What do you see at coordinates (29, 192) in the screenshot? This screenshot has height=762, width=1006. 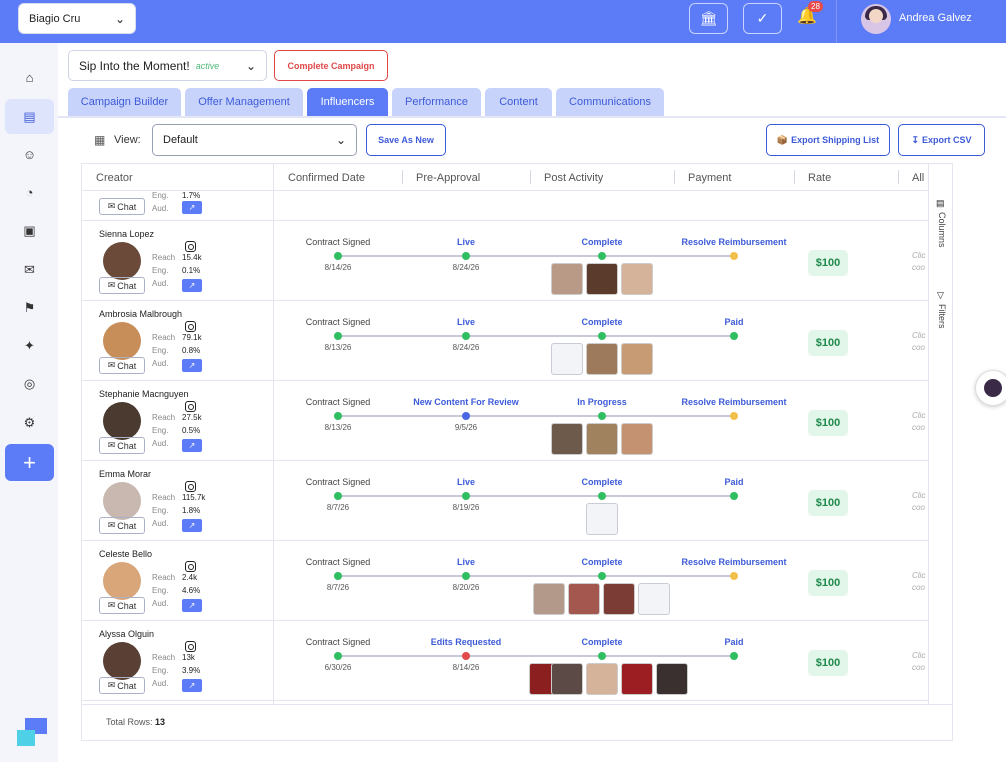 I see `reports-pie-icon: ◔` at bounding box center [29, 192].